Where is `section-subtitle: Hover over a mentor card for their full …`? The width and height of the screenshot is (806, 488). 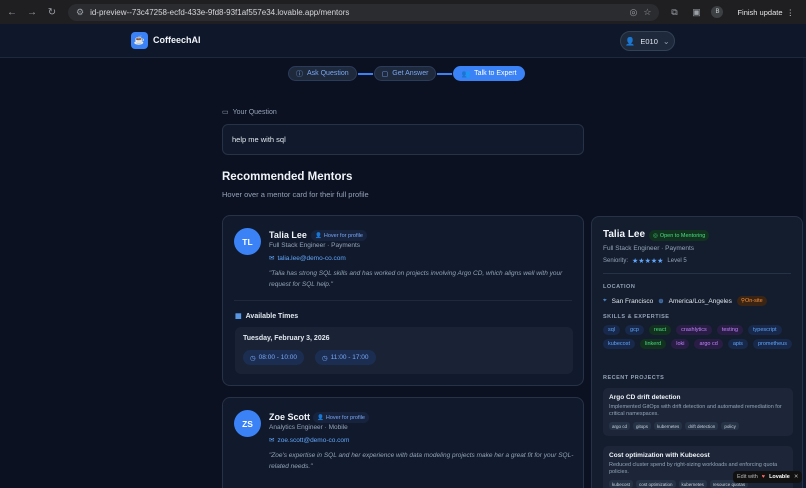
section-subtitle: Hover over a mentor card for their full … is located at coordinates (295, 194).